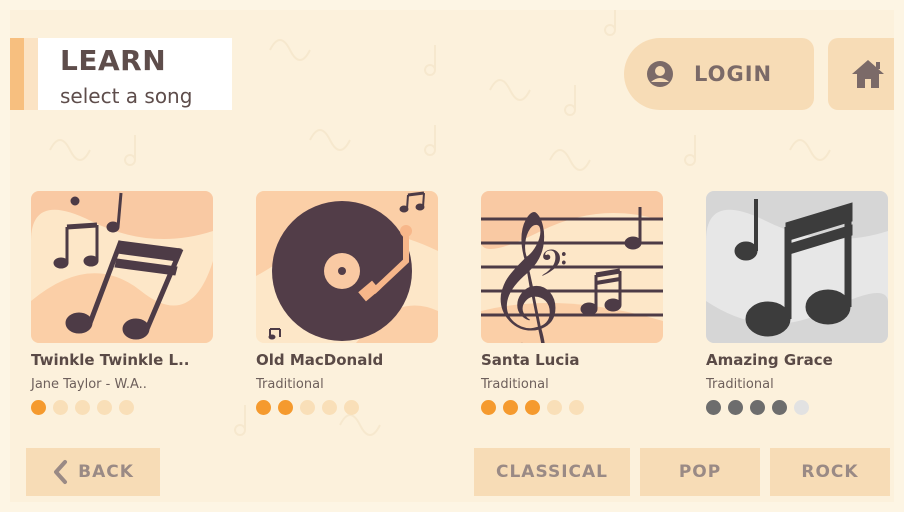 This screenshot has width=904, height=512. Describe the element at coordinates (110, 360) in the screenshot. I see `song-title: Twinkle Twinkle L..` at that location.